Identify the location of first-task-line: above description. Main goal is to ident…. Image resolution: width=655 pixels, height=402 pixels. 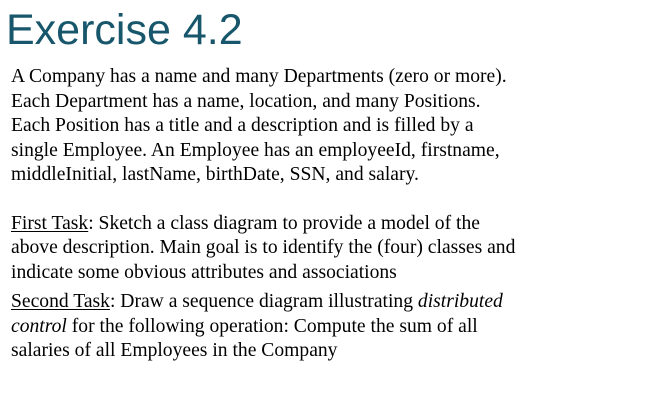
(263, 247).